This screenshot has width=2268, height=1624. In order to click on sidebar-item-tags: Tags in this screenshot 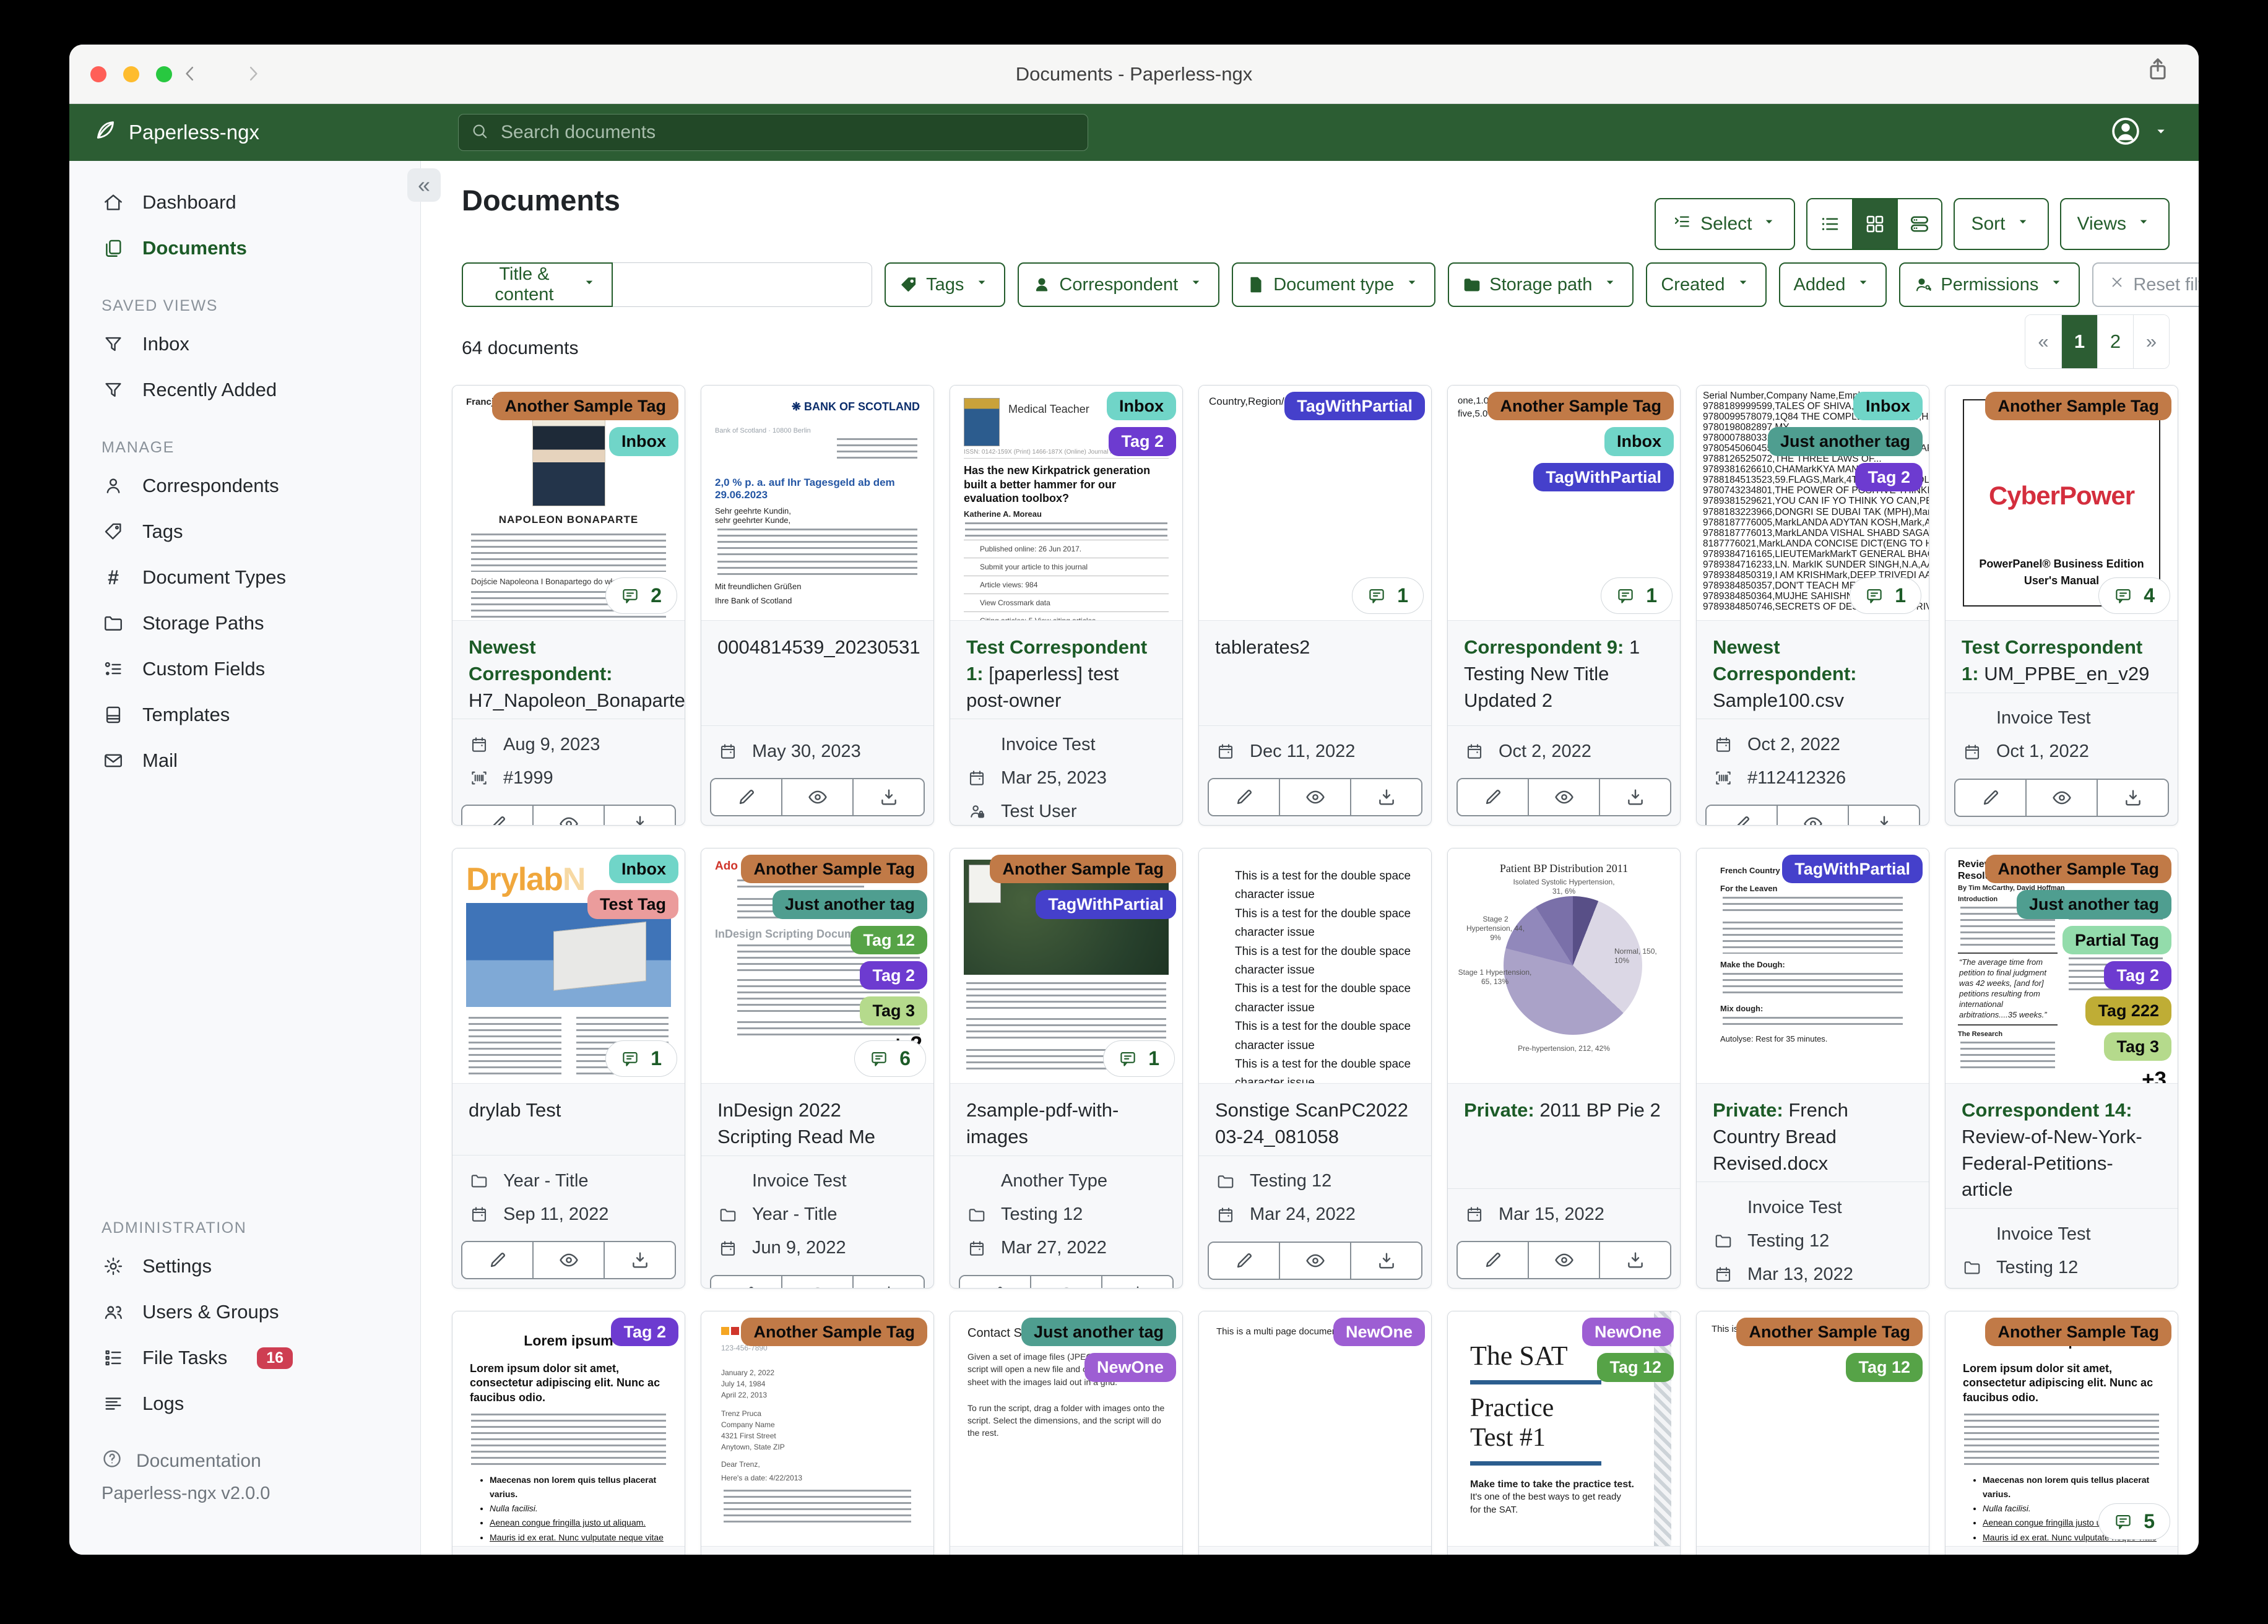, I will do `click(244, 532)`.